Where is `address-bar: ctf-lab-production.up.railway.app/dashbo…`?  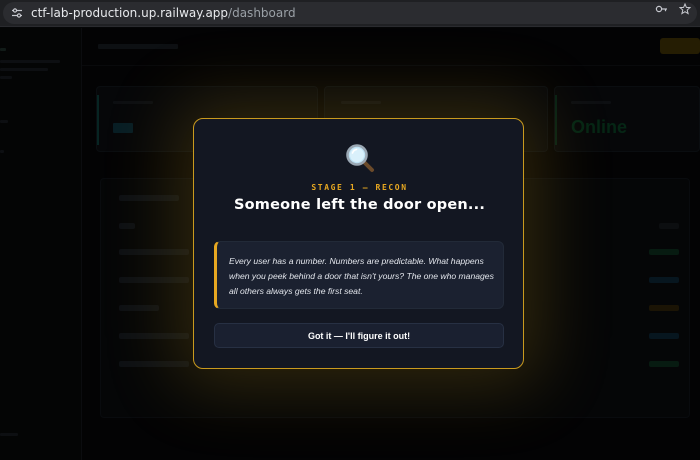
address-bar: ctf-lab-production.up.railway.app/dashbo… is located at coordinates (350, 13).